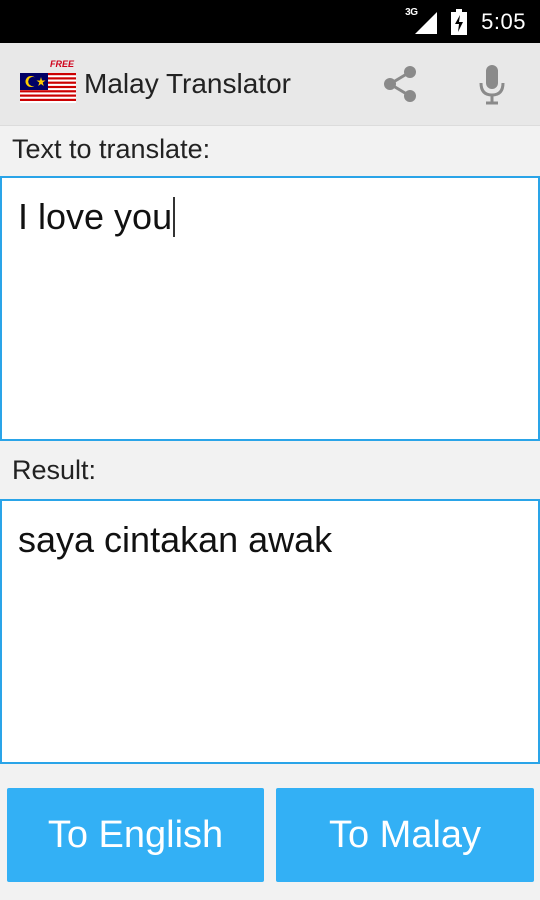  I want to click on to-malay-label: To Malay, so click(405, 834).